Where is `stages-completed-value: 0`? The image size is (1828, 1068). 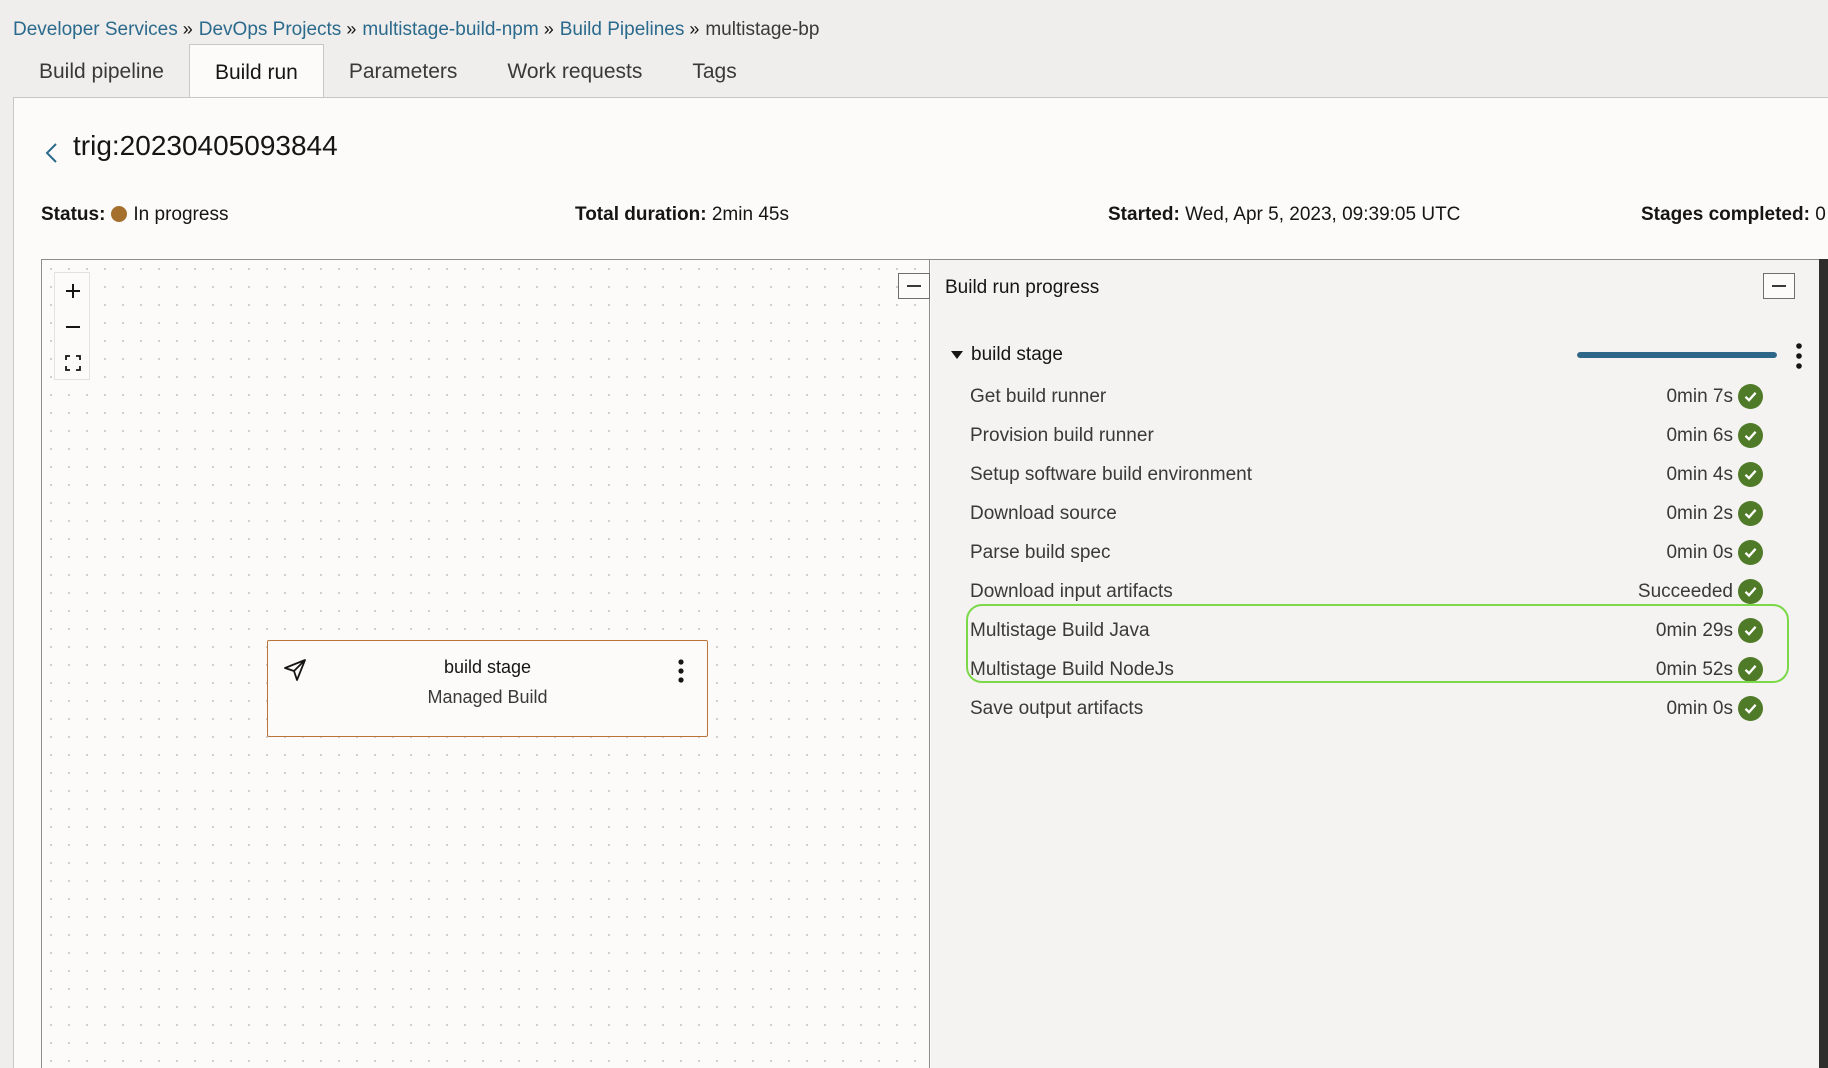
stages-completed-value: 0 is located at coordinates (1820, 214).